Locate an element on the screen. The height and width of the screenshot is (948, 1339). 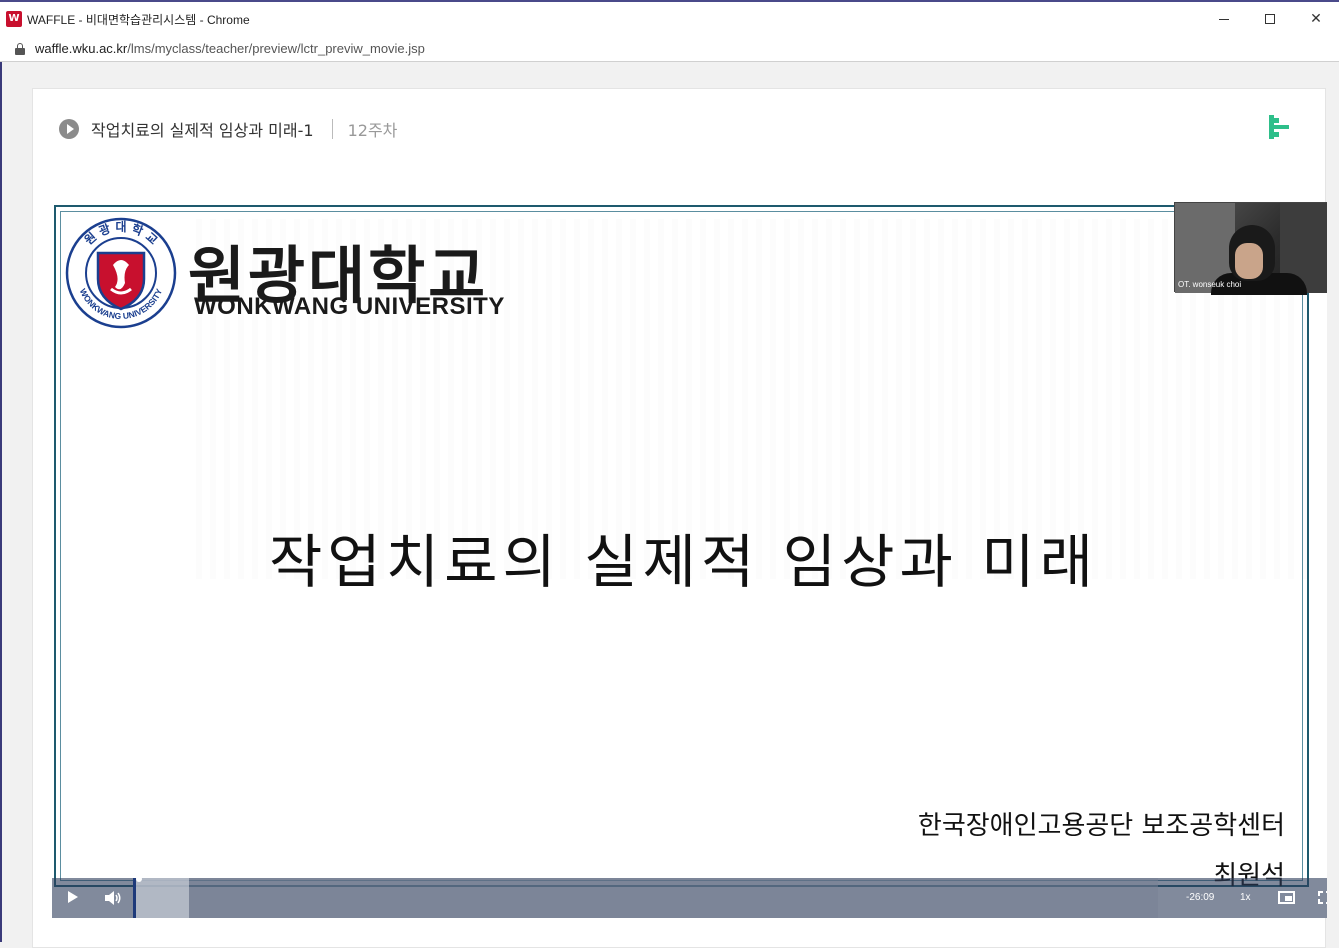
window-controls: ✕ is located at coordinates (1270, 19).